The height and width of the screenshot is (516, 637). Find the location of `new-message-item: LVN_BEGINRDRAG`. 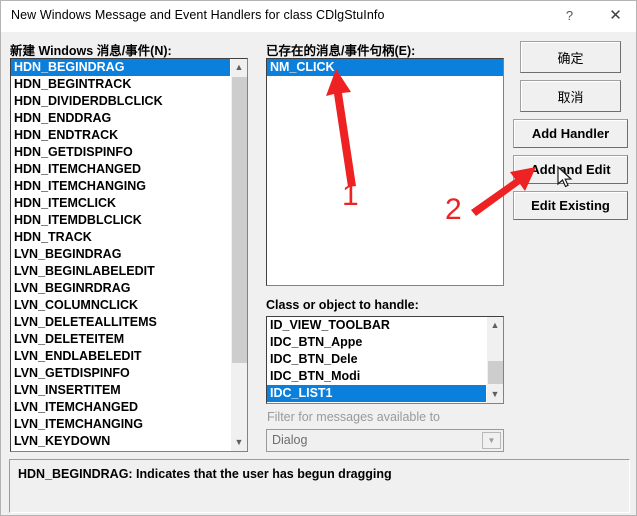

new-message-item: LVN_BEGINRDRAG is located at coordinates (120, 288).